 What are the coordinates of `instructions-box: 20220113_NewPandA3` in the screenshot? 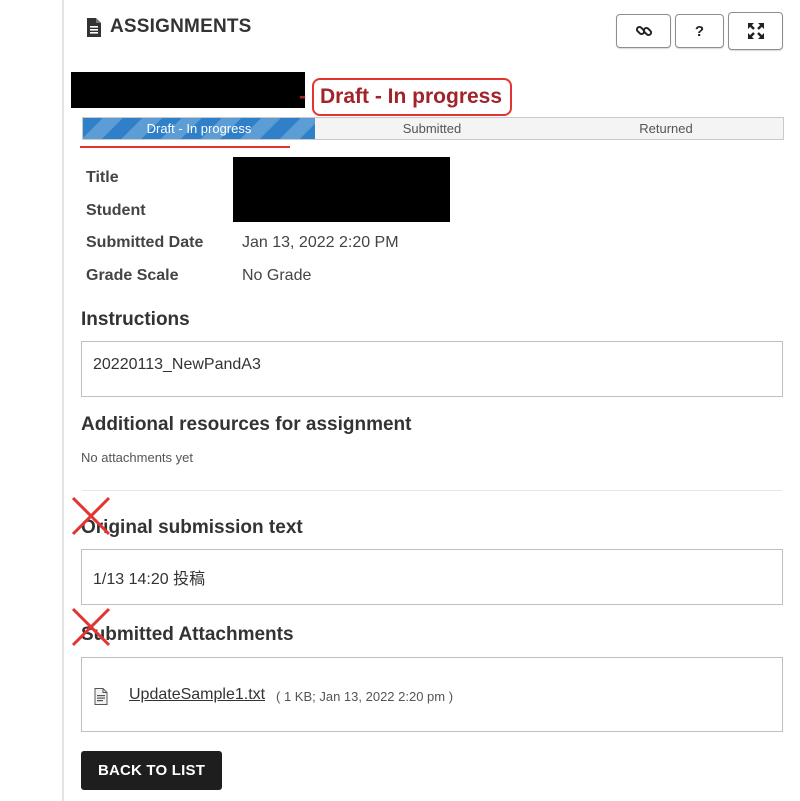 It's located at (432, 369).